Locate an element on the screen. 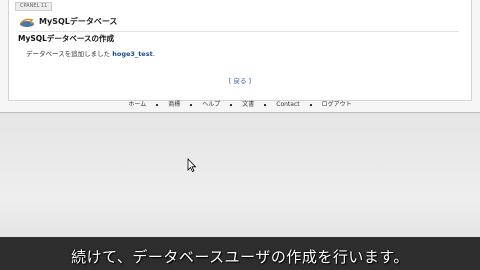 Image resolution: width=480 pixels, height=270 pixels. footer-nav: ホーム 商標 ヘルプ 文書 Contact ログアウト is located at coordinates (240, 105).